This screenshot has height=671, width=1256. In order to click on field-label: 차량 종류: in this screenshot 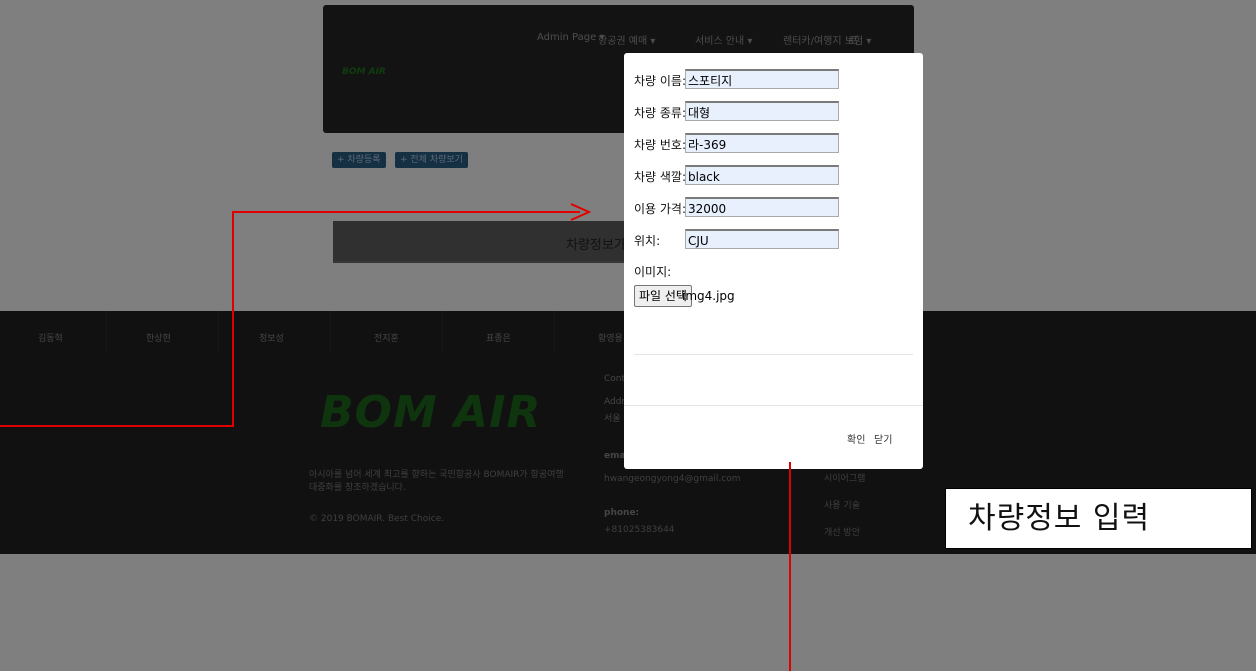, I will do `click(660, 113)`.